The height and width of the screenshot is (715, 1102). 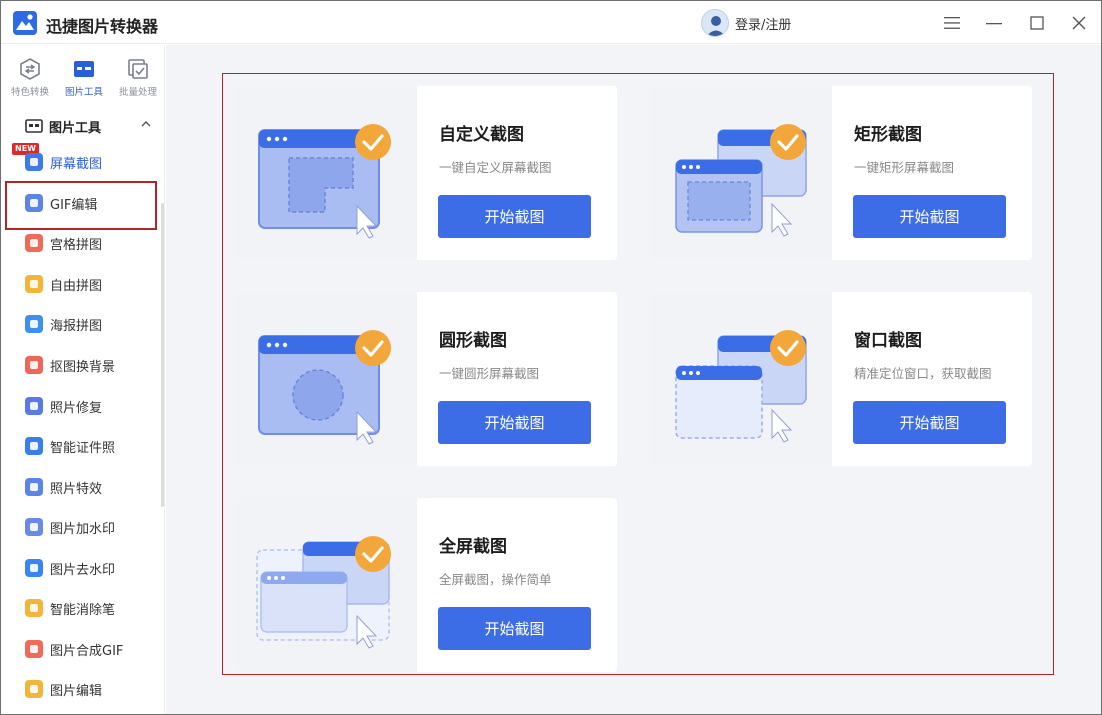 I want to click on sidebar-item-label: 抠图换背景, so click(x=83, y=367).